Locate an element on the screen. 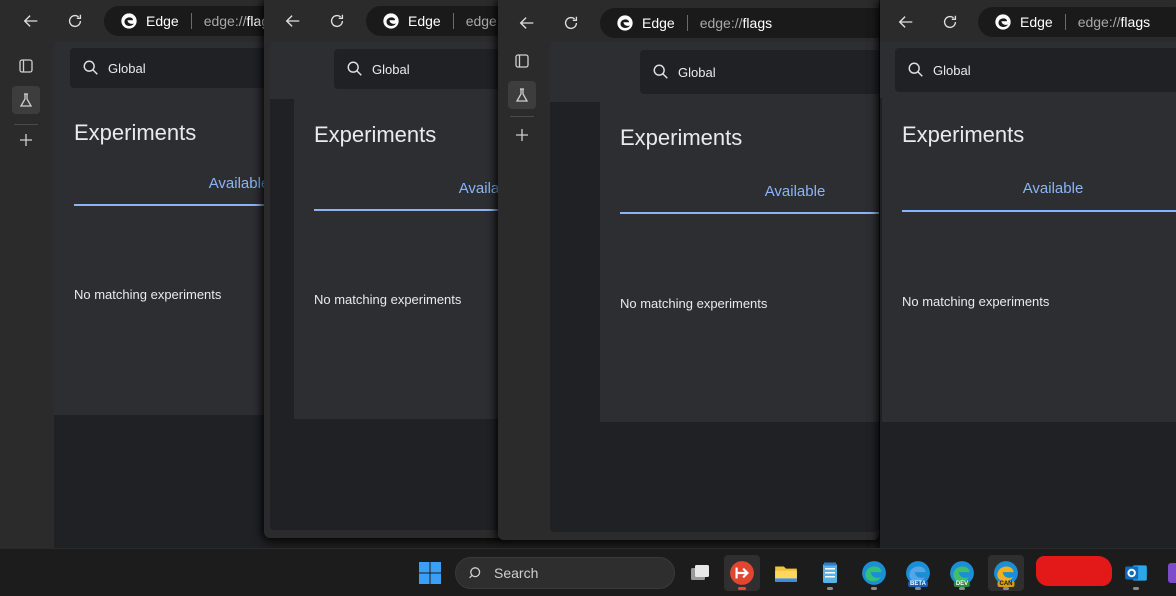  edge-icon is located at coordinates (874, 573).